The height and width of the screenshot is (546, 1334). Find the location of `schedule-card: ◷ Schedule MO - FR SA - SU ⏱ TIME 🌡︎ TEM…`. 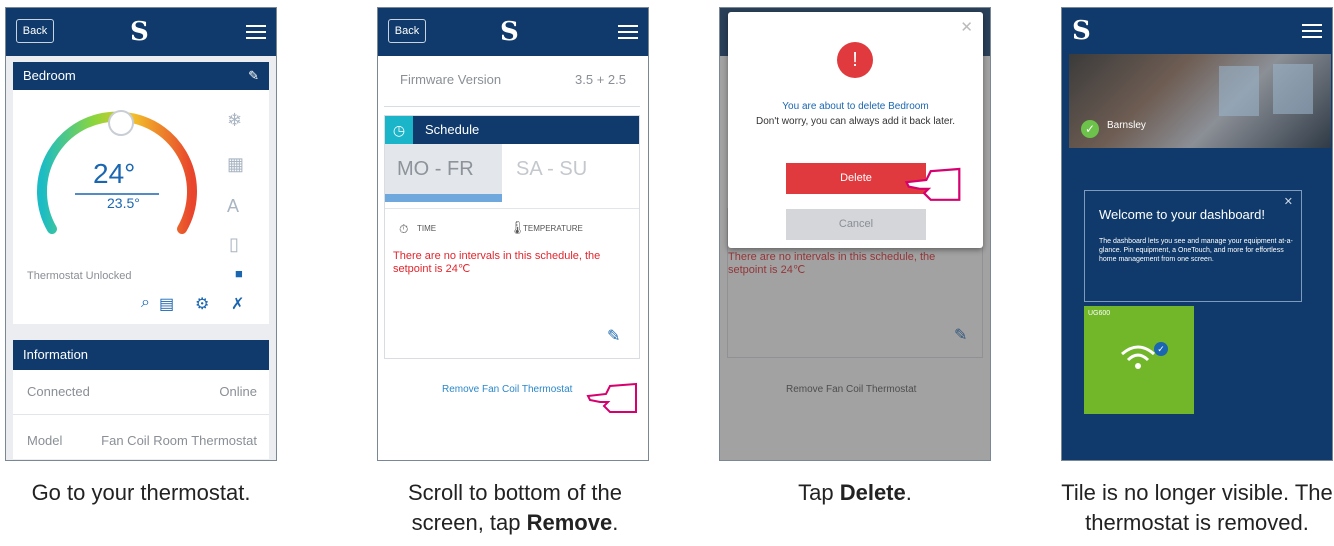

schedule-card: ◷ Schedule MO - FR SA - SU ⏱ TIME 🌡︎ TEM… is located at coordinates (512, 237).